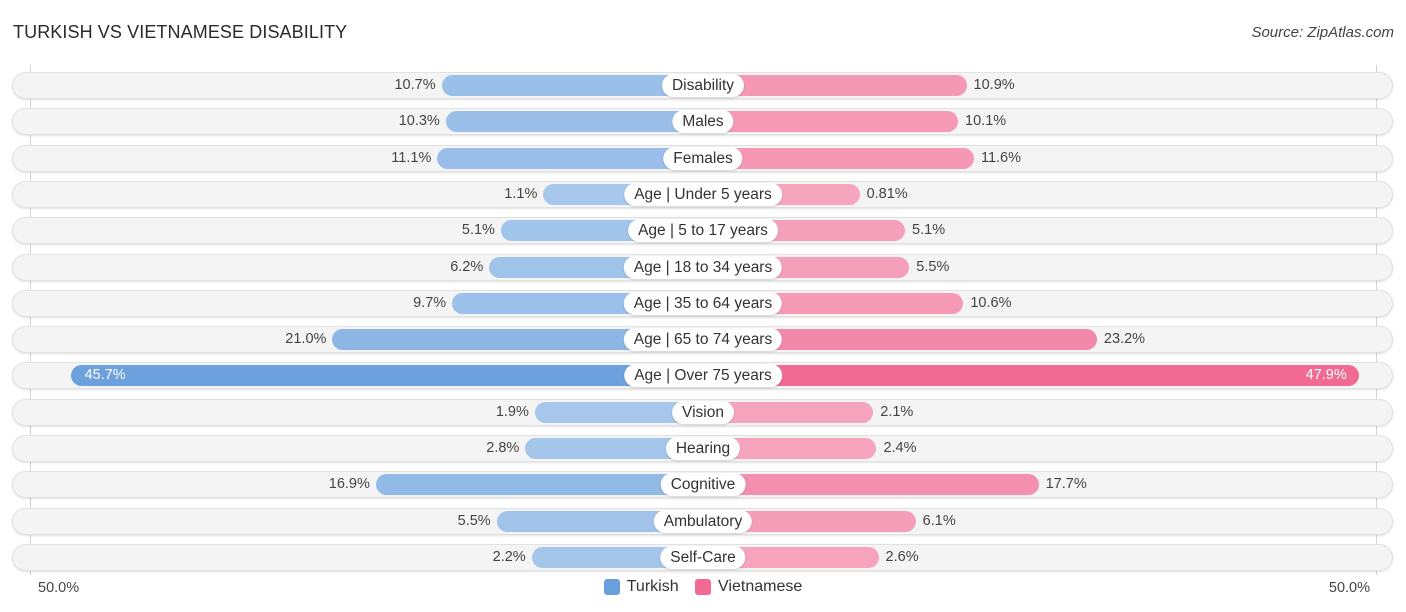 This screenshot has height=612, width=1406. What do you see at coordinates (467, 266) in the screenshot?
I see `value-label-turkish: 6.2%` at bounding box center [467, 266].